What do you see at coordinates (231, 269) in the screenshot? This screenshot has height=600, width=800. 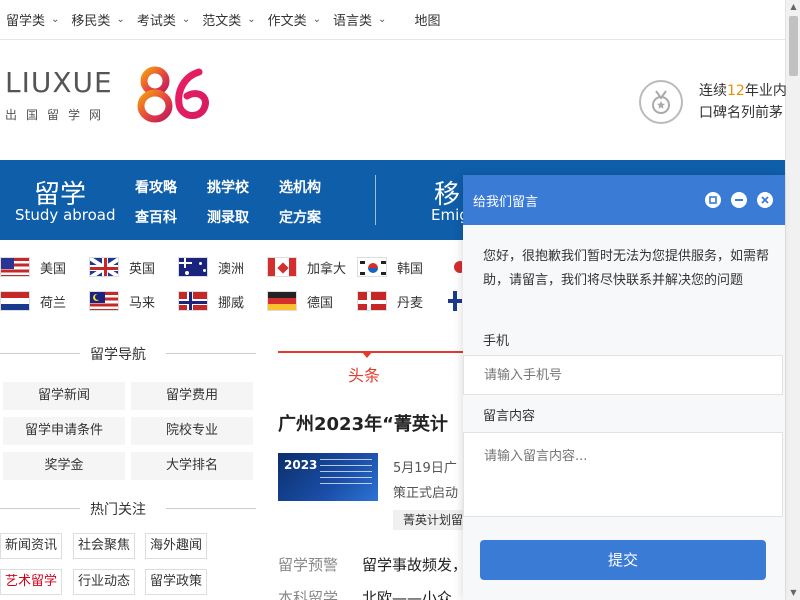 I see `country-name: 澳洲` at bounding box center [231, 269].